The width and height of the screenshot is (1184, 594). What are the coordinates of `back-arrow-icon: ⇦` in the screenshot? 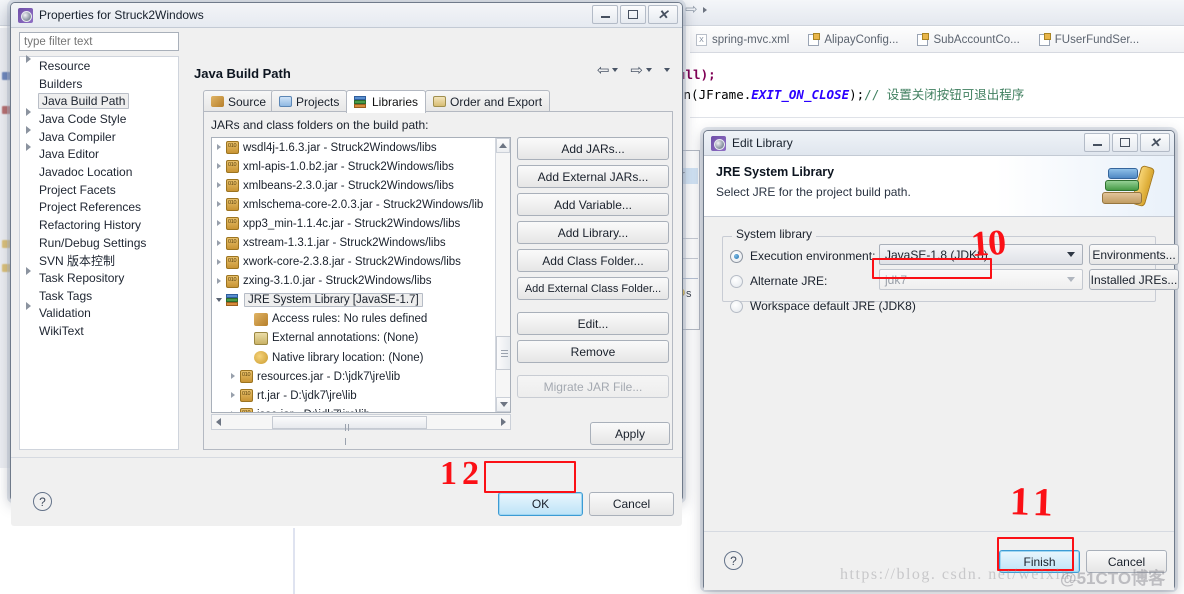 It's located at (603, 70).